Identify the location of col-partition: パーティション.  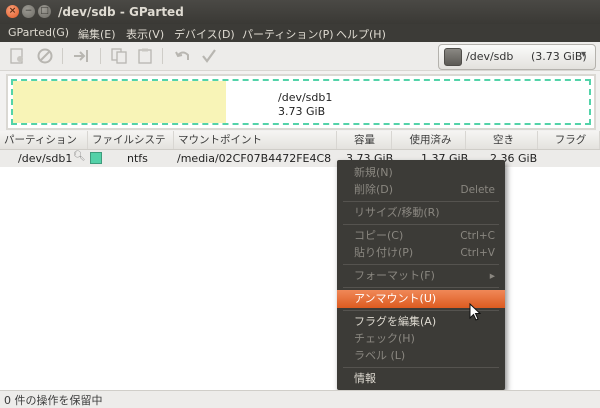
(44, 140).